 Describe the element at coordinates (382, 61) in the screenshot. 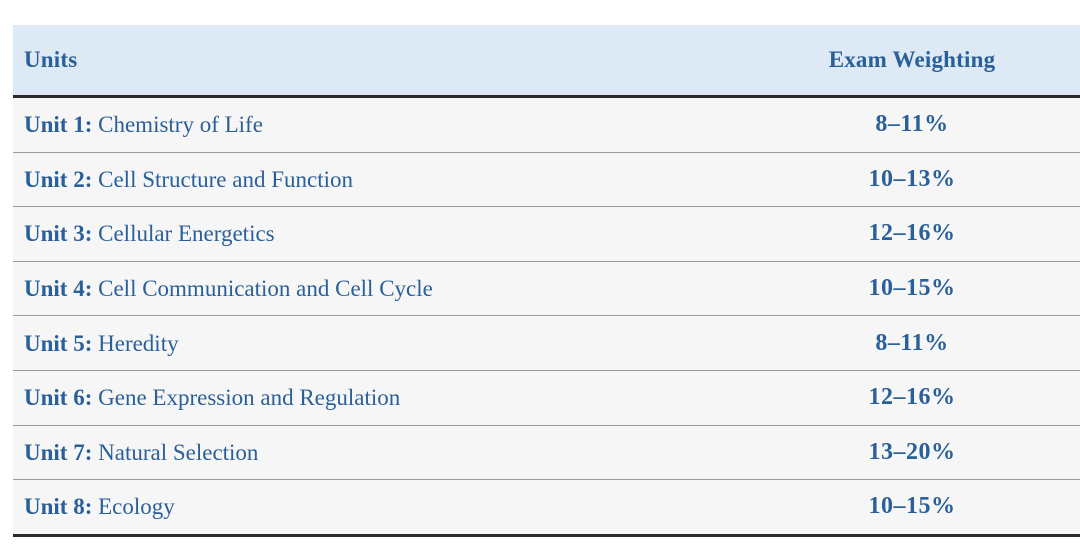

I see `column-header-units: Units` at that location.